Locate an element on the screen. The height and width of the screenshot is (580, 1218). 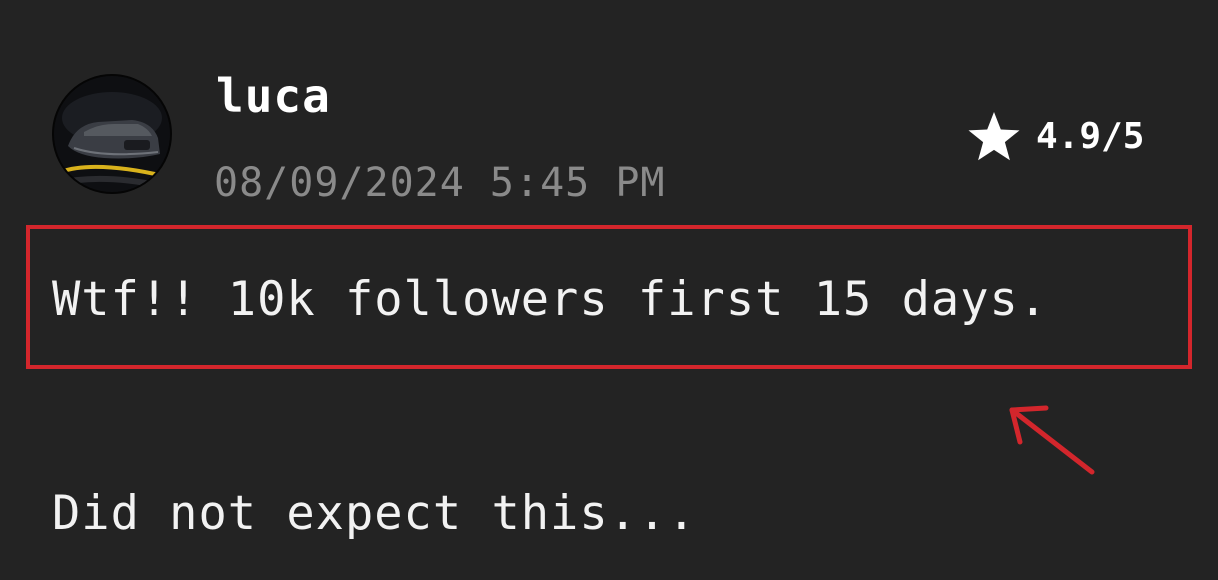
rating-value: 4.9/5 is located at coordinates (1090, 136).